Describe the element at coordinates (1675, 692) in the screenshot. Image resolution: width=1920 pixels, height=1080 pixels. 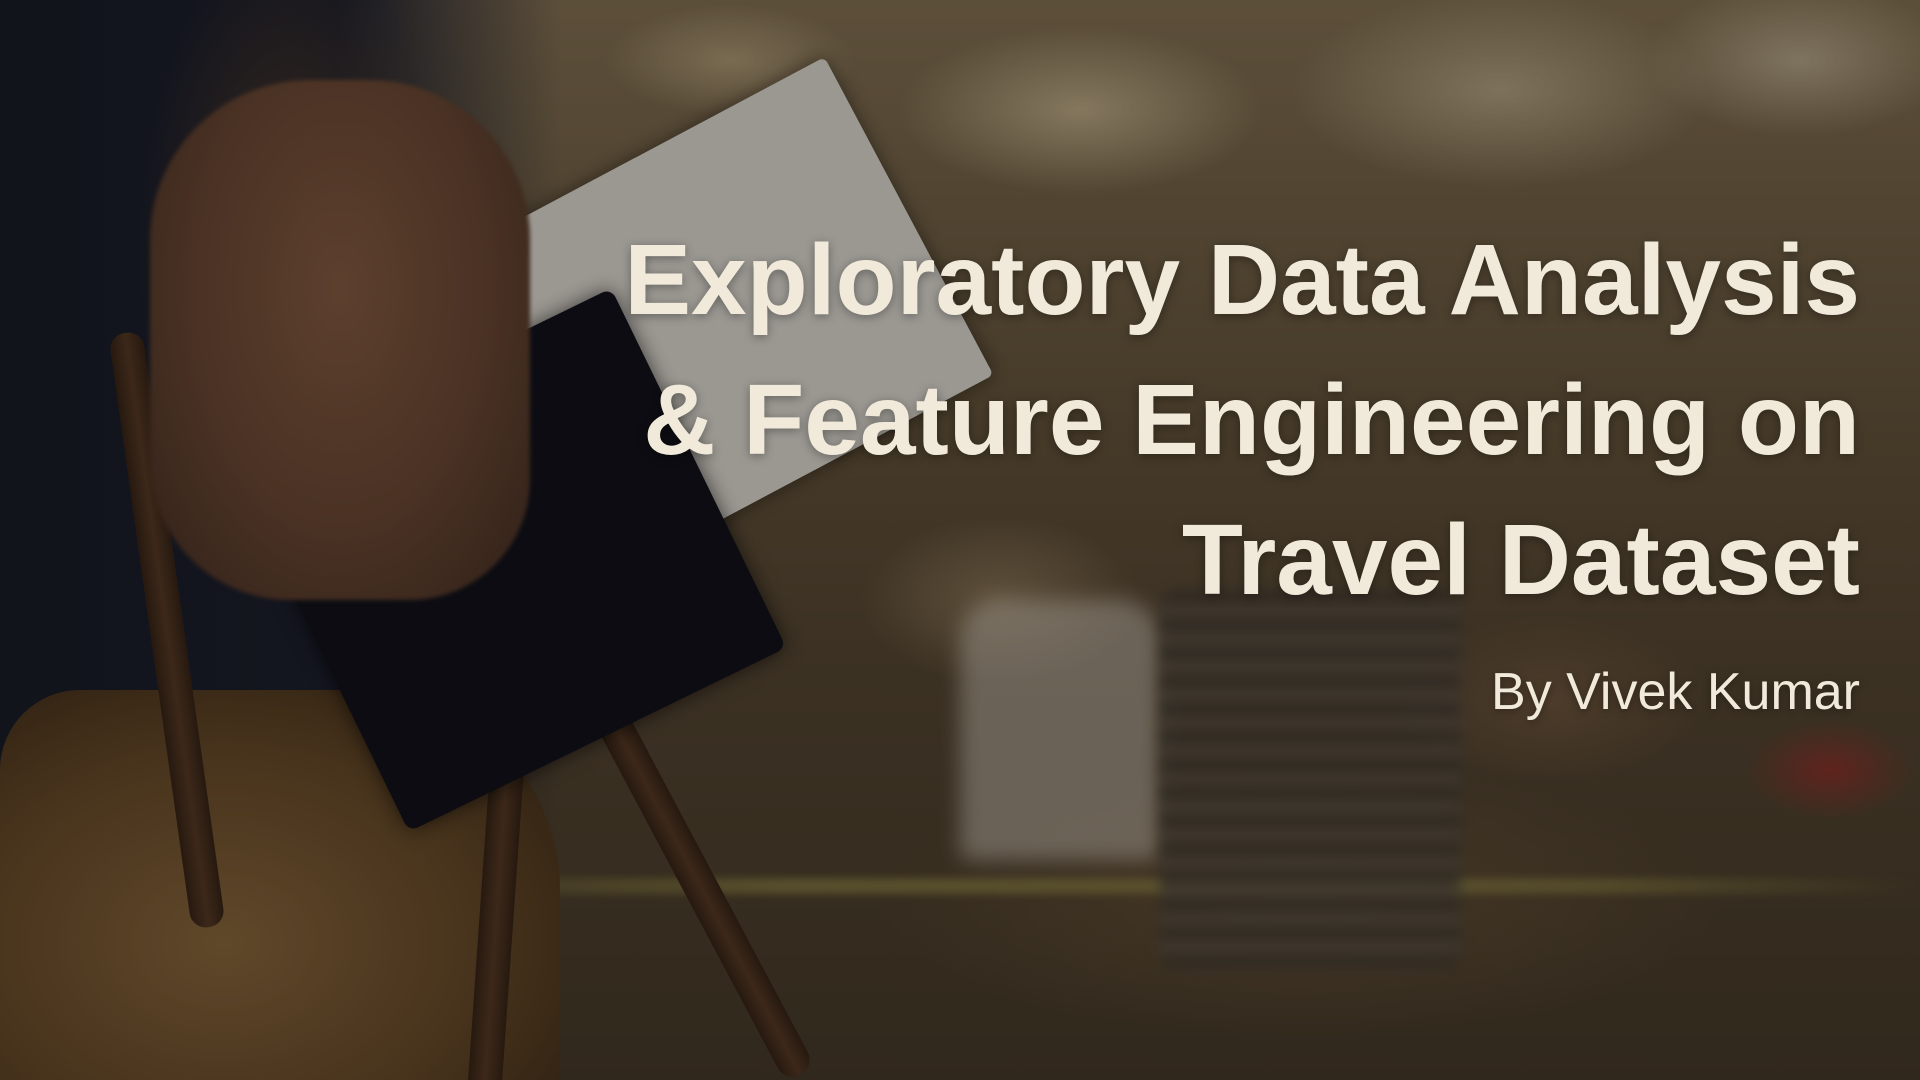
I see `author-byline: By Vivek Kumar` at that location.